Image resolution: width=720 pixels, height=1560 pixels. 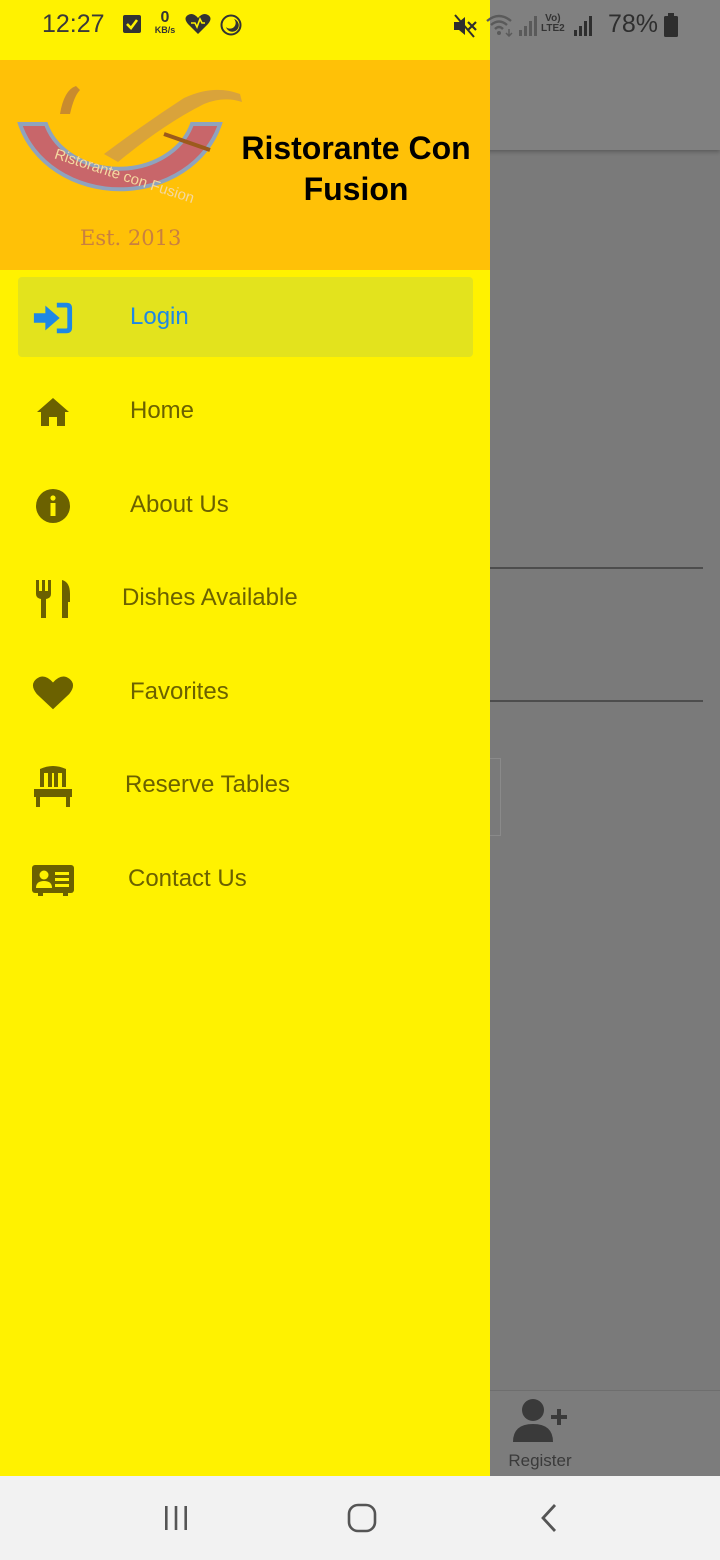 I want to click on background-card, so click(x=495, y=797).